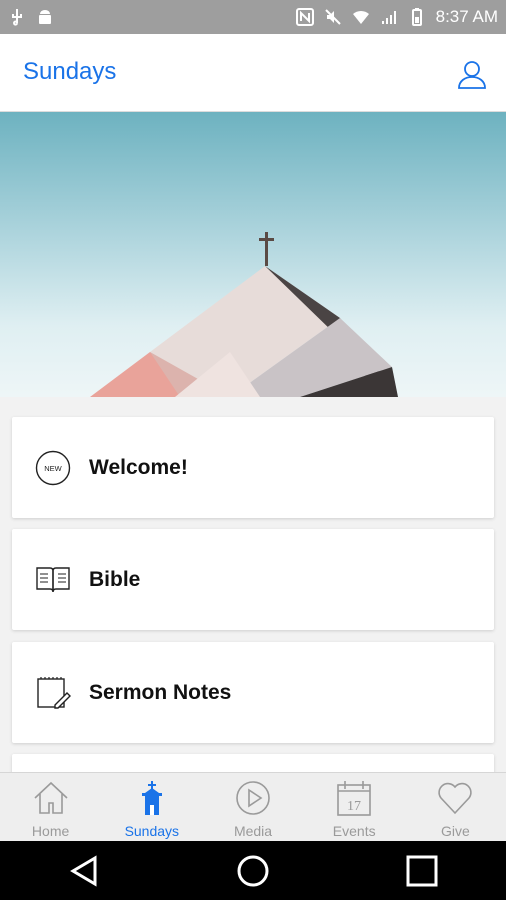 This screenshot has width=506, height=900. Describe the element at coordinates (253, 831) in the screenshot. I see `tab-label-media: Media` at that location.